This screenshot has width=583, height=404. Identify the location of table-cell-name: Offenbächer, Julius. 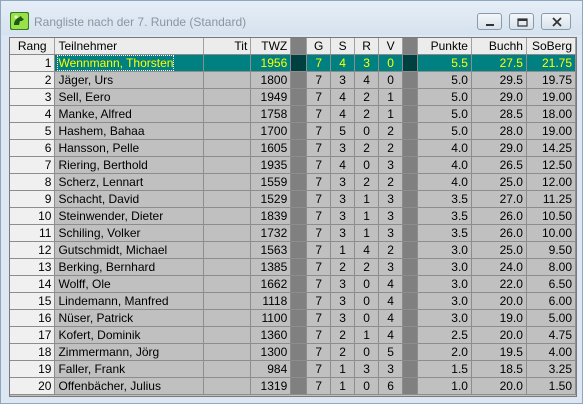
(129, 386).